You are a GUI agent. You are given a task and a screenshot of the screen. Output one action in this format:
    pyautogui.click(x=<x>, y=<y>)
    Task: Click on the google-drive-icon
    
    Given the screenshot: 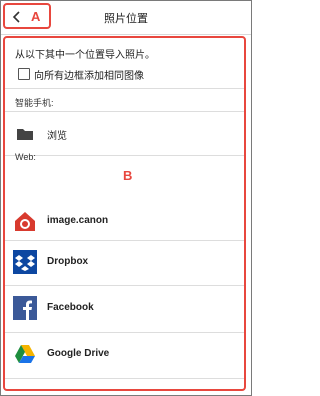 What is the action you would take?
    pyautogui.click(x=25, y=354)
    